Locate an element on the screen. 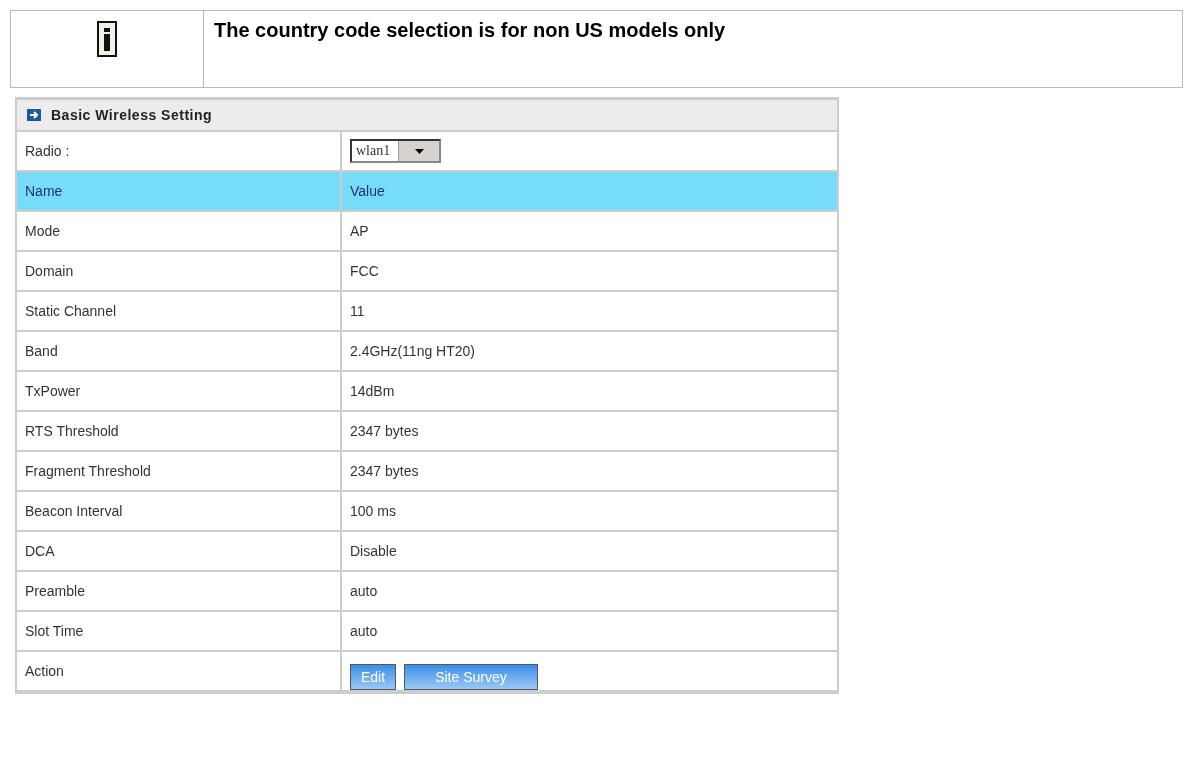  setting-name: Slot Time is located at coordinates (54, 631).